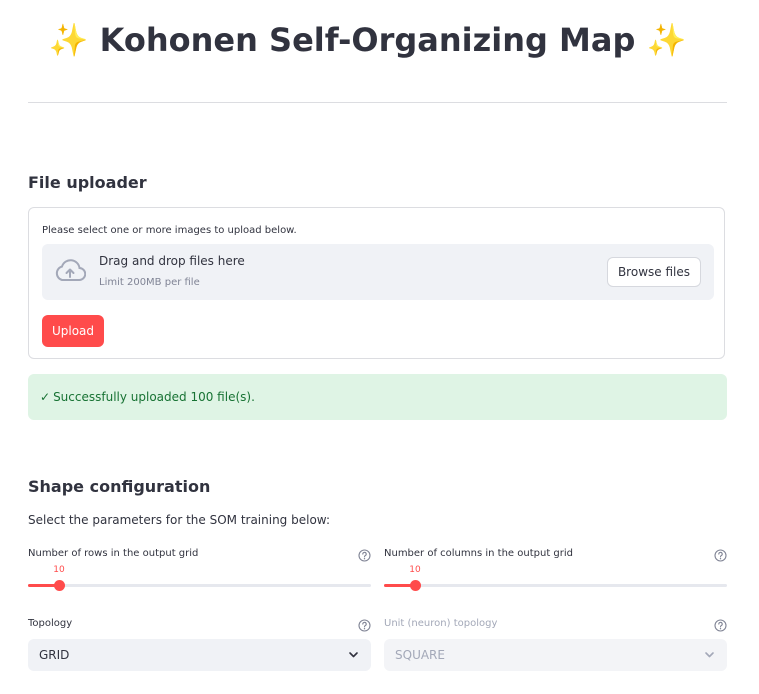 This screenshot has height=694, width=759. Describe the element at coordinates (555, 585) in the screenshot. I see `cols-slider` at that location.